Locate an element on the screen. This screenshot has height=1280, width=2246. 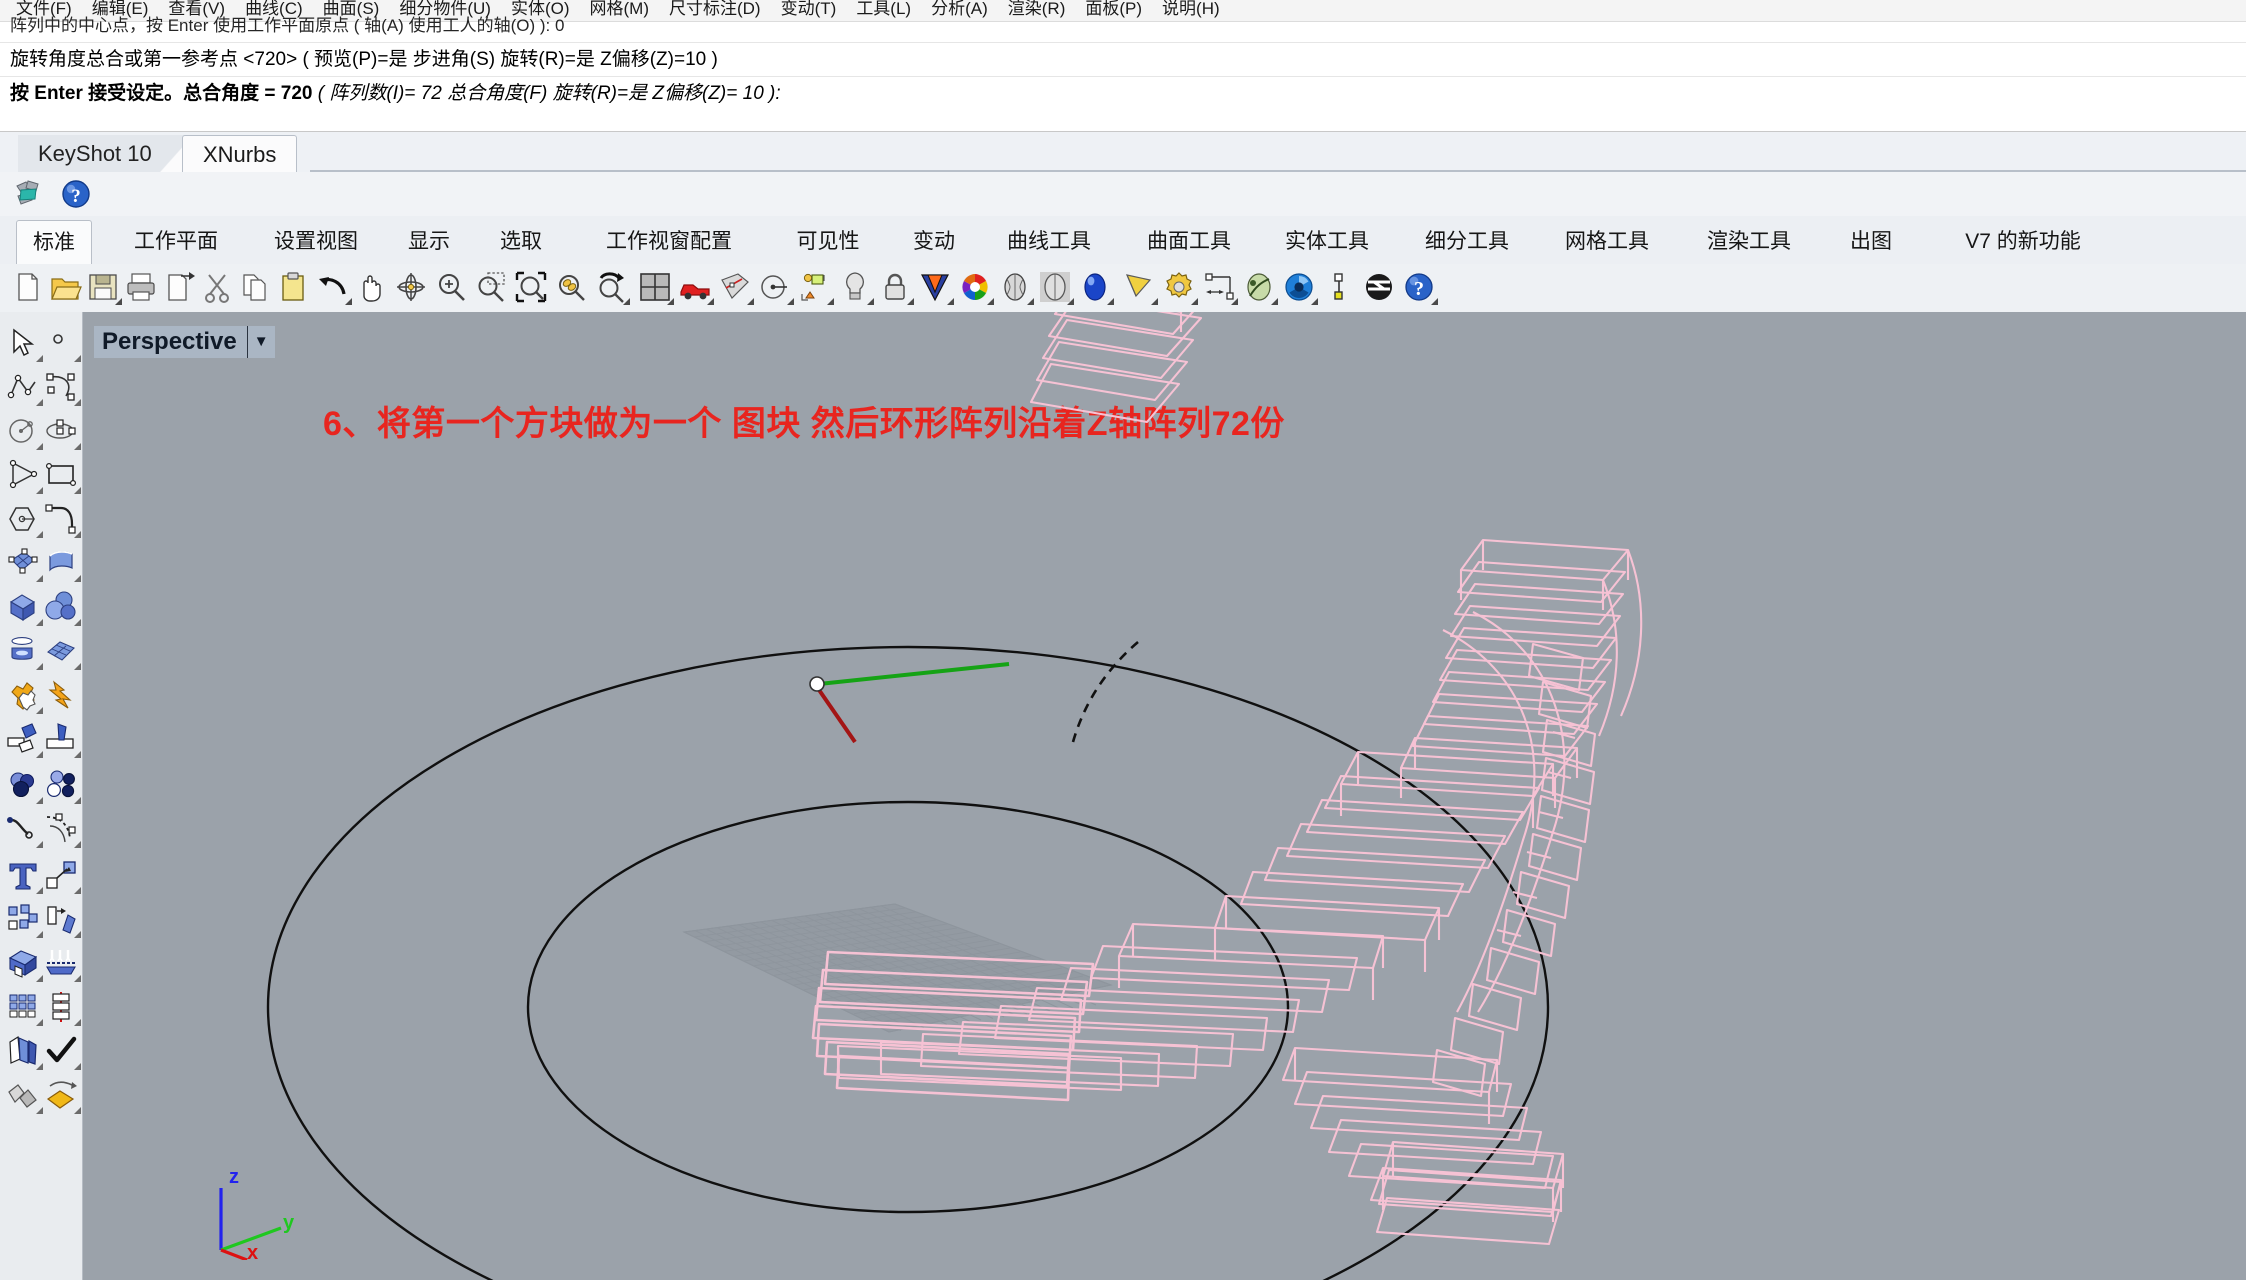
help-question-icon: ? is located at coordinates (76, 194).